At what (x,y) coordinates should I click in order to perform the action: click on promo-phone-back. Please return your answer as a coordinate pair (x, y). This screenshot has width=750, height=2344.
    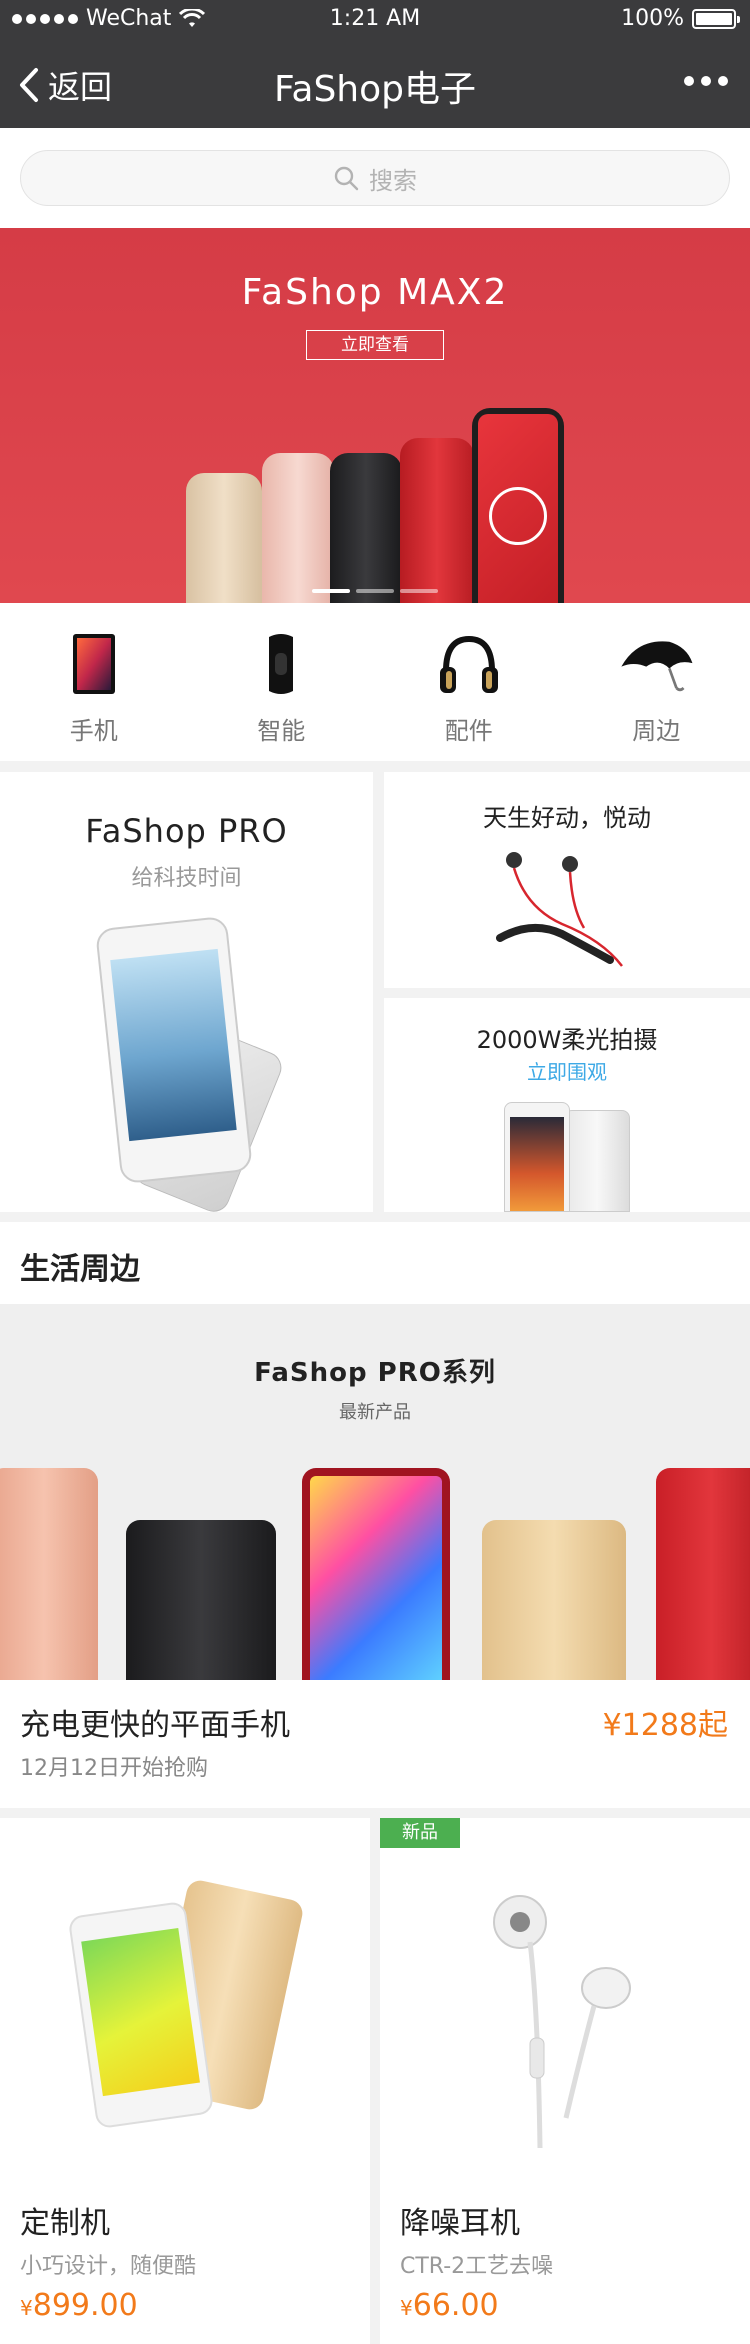
    Looking at the image, I should click on (597, 1161).